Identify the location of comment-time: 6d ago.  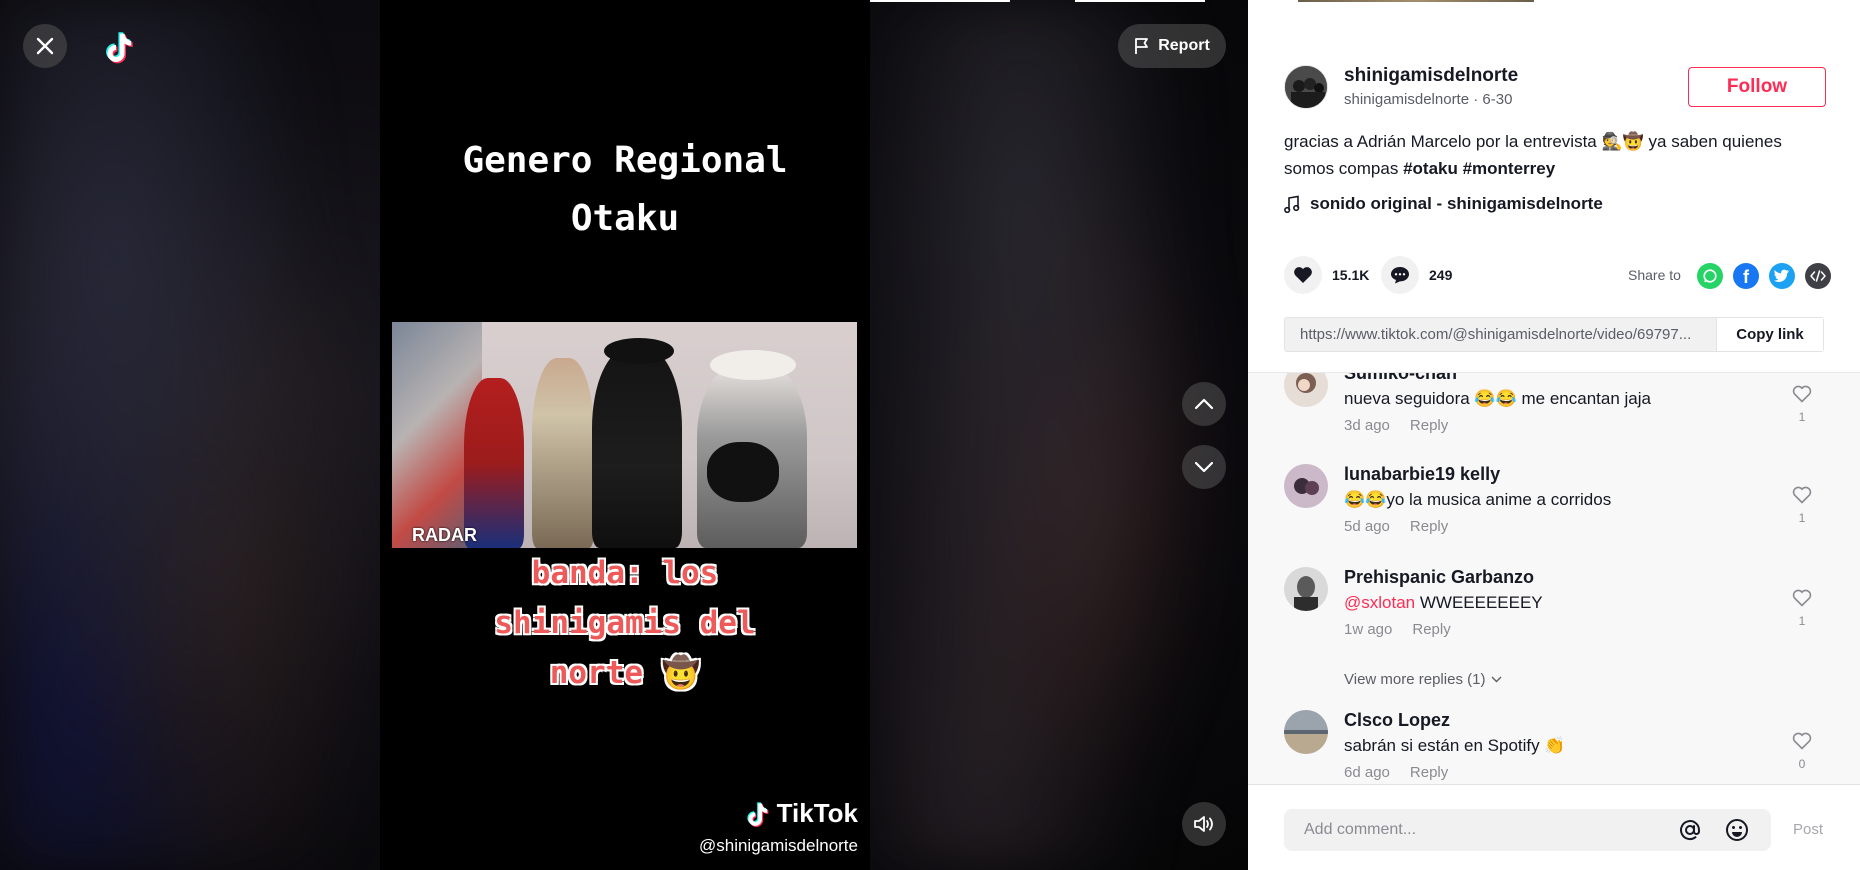
(1367, 772).